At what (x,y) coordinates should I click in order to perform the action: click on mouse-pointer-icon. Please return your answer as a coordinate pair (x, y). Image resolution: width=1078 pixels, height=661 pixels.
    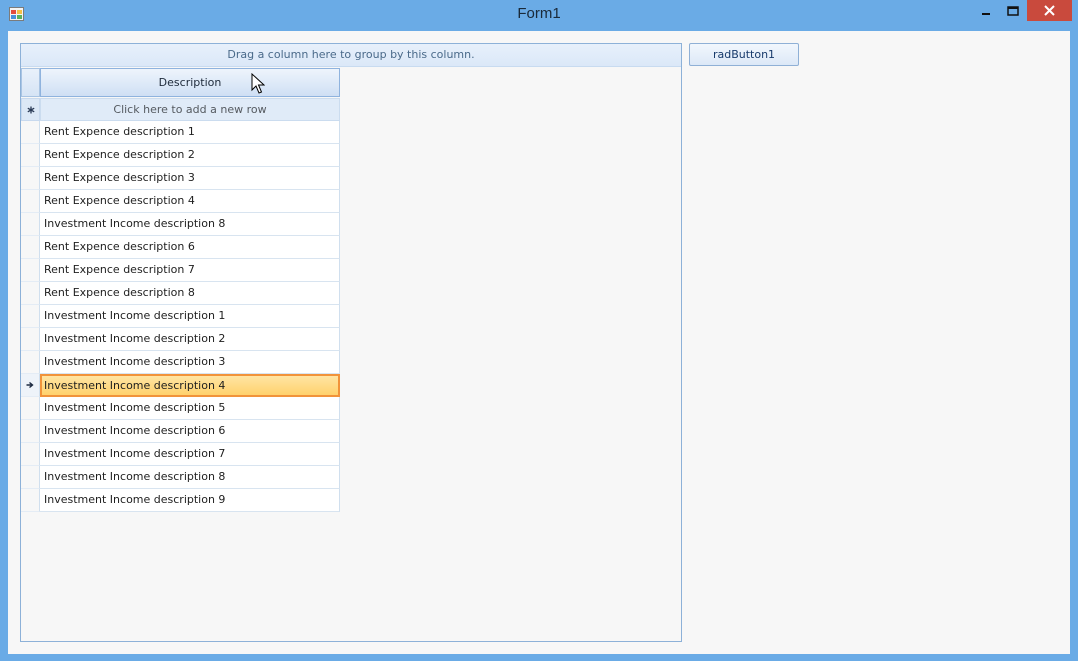
    Looking at the image, I should click on (258, 83).